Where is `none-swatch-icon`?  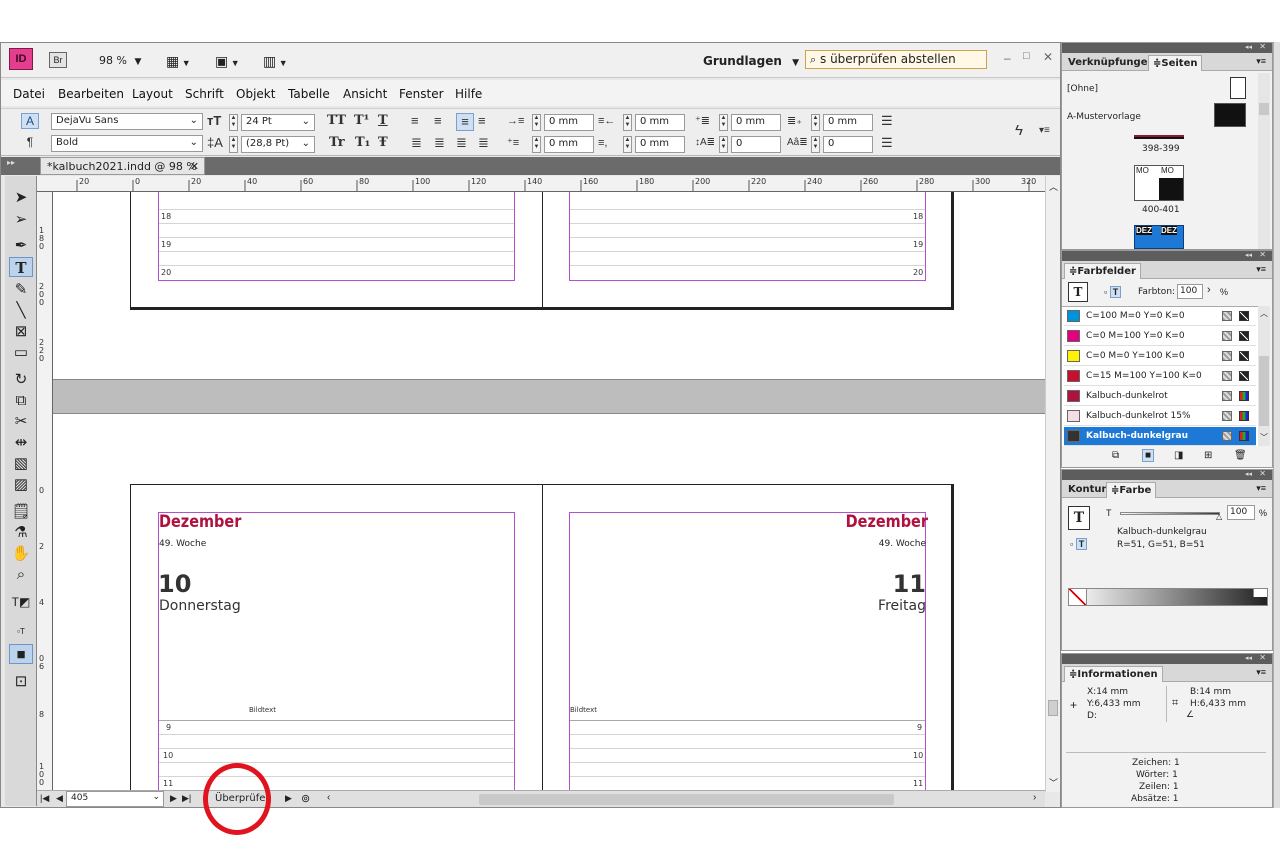
none-swatch-icon is located at coordinates (1078, 597).